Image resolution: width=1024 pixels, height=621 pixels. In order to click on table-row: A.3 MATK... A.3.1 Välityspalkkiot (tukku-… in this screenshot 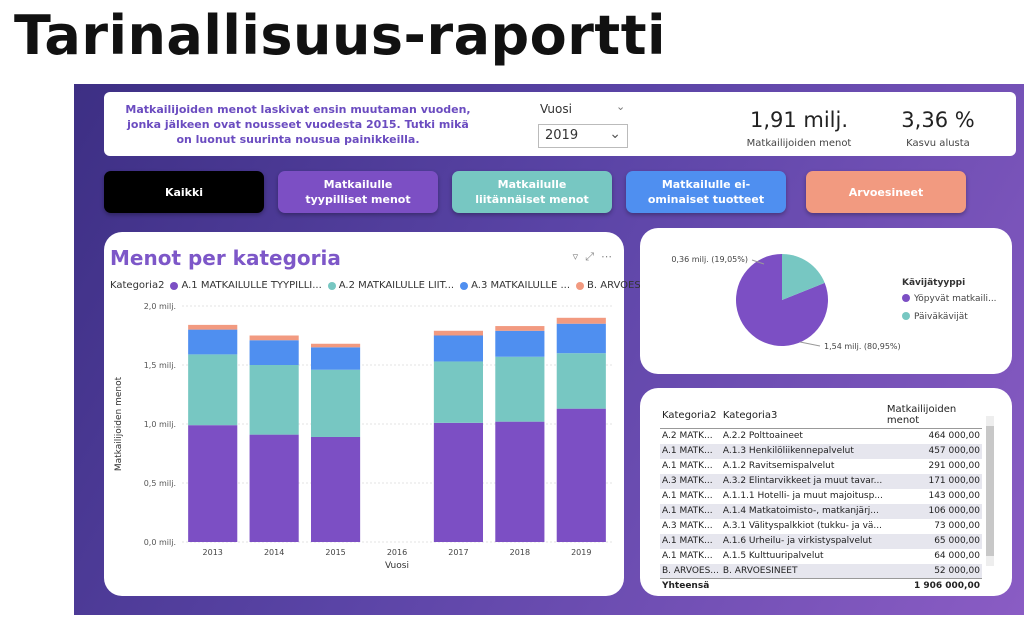, I will do `click(821, 526)`.